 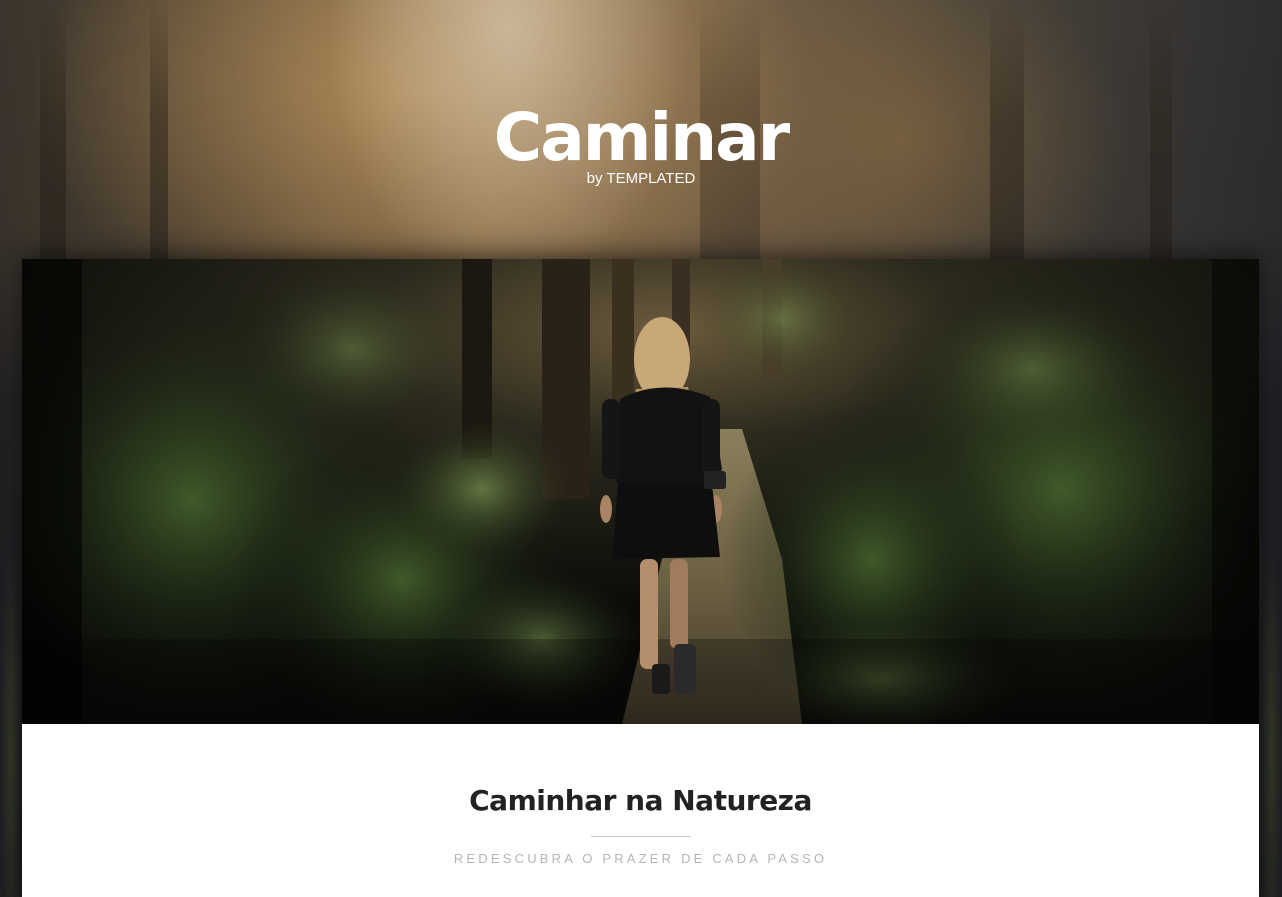 I want to click on site-header: Caminar by TEMPLATED, so click(x=641, y=144).